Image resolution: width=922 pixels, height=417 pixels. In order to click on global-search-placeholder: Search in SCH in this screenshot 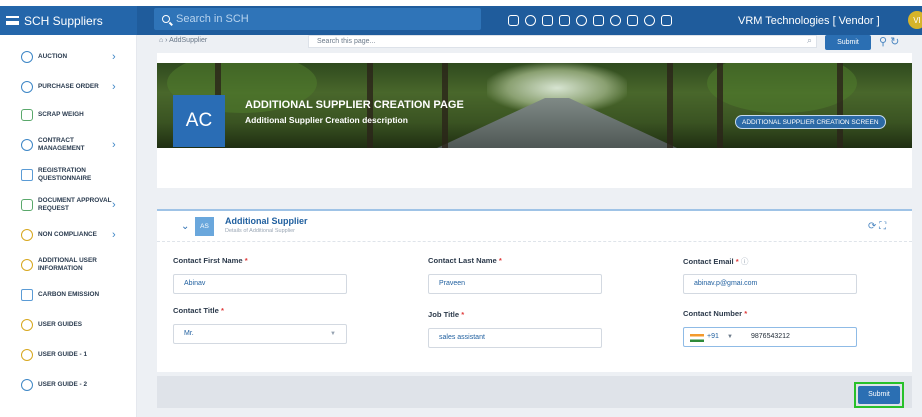, I will do `click(212, 19)`.